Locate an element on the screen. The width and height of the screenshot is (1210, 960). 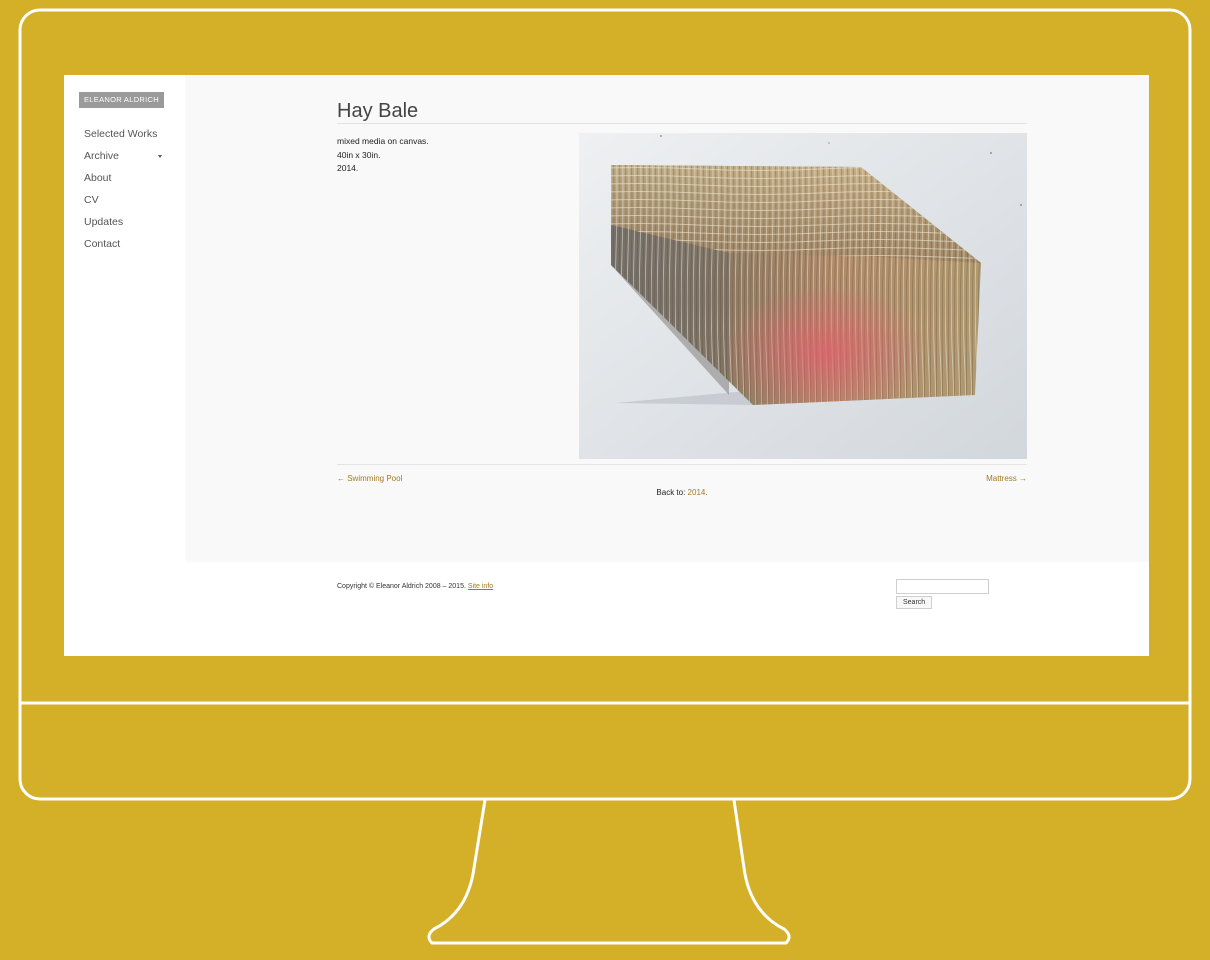
next-link: Mattress → is located at coordinates (1006, 478).